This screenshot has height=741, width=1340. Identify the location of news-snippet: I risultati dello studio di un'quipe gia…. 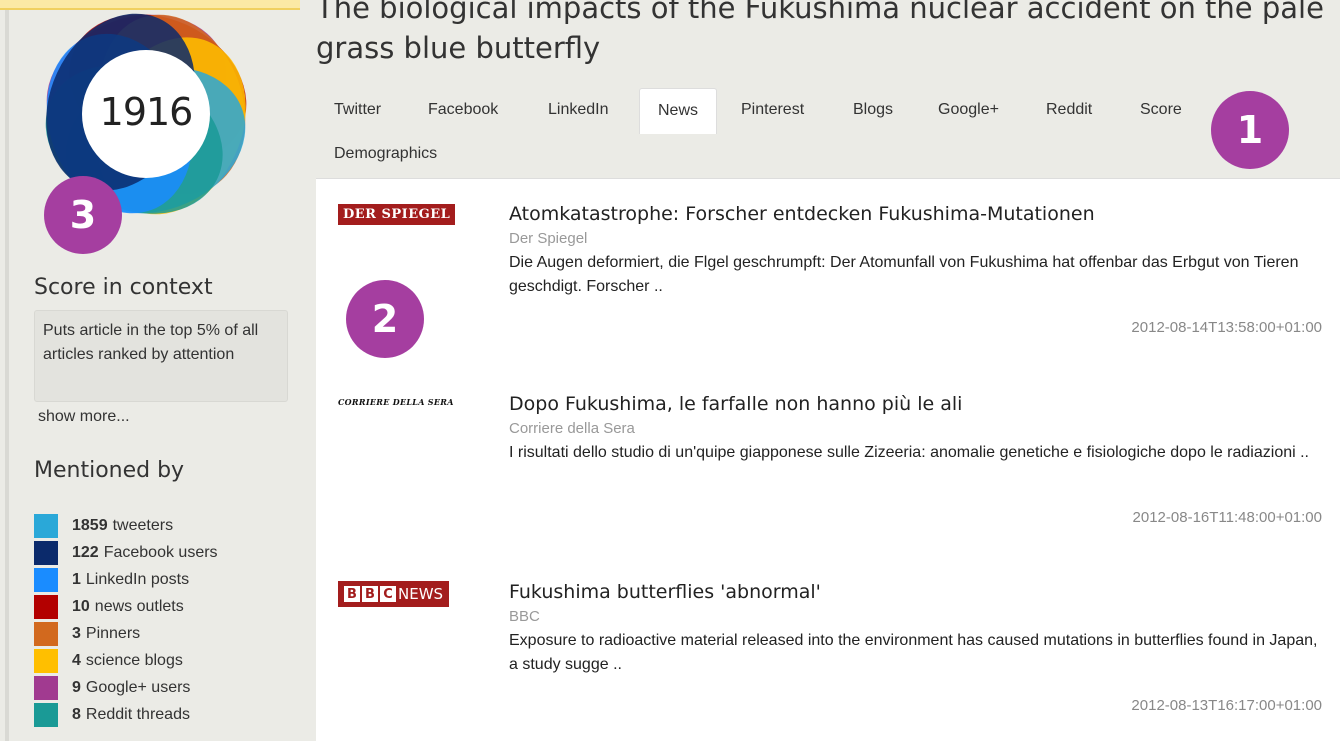
(909, 452).